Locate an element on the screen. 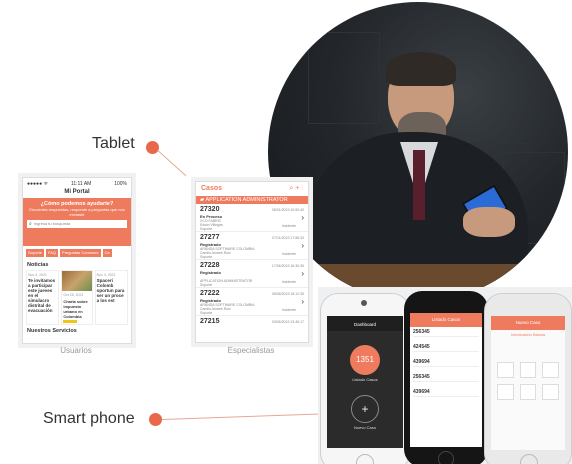  search-input: ⌕ Ingresa tu búsqueda is located at coordinates (77, 224).